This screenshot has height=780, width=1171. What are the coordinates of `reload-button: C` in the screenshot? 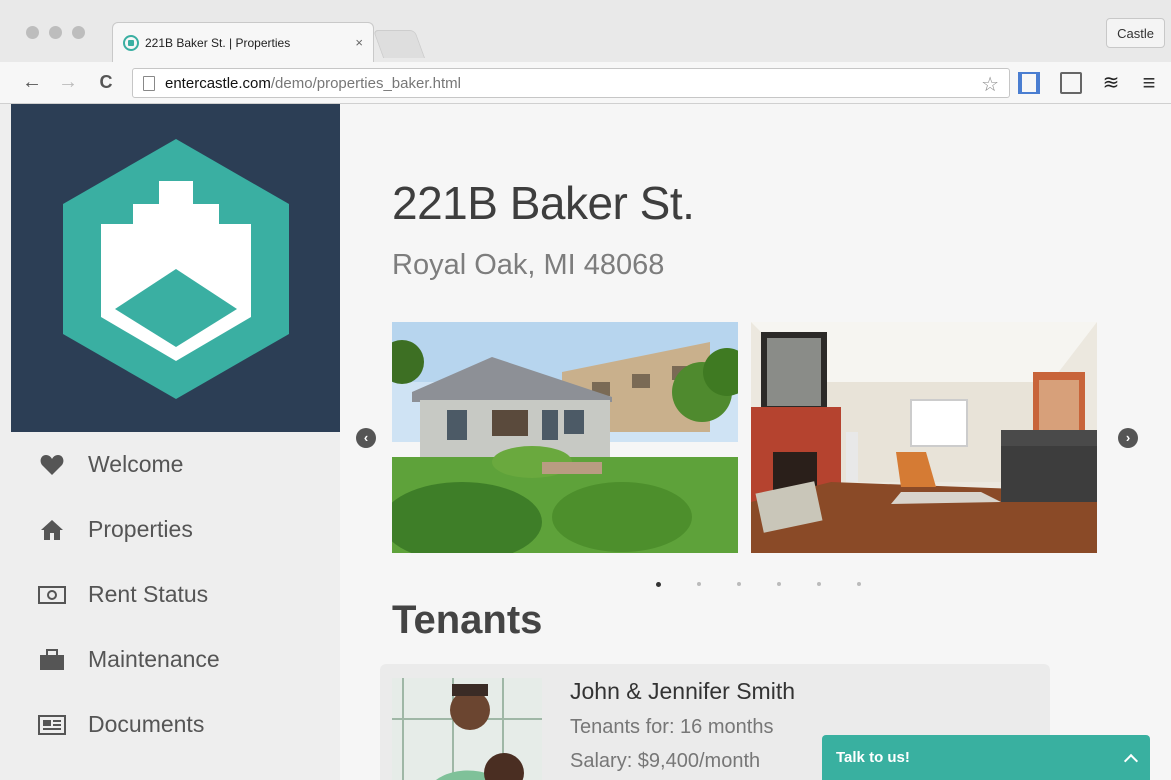 It's located at (106, 82).